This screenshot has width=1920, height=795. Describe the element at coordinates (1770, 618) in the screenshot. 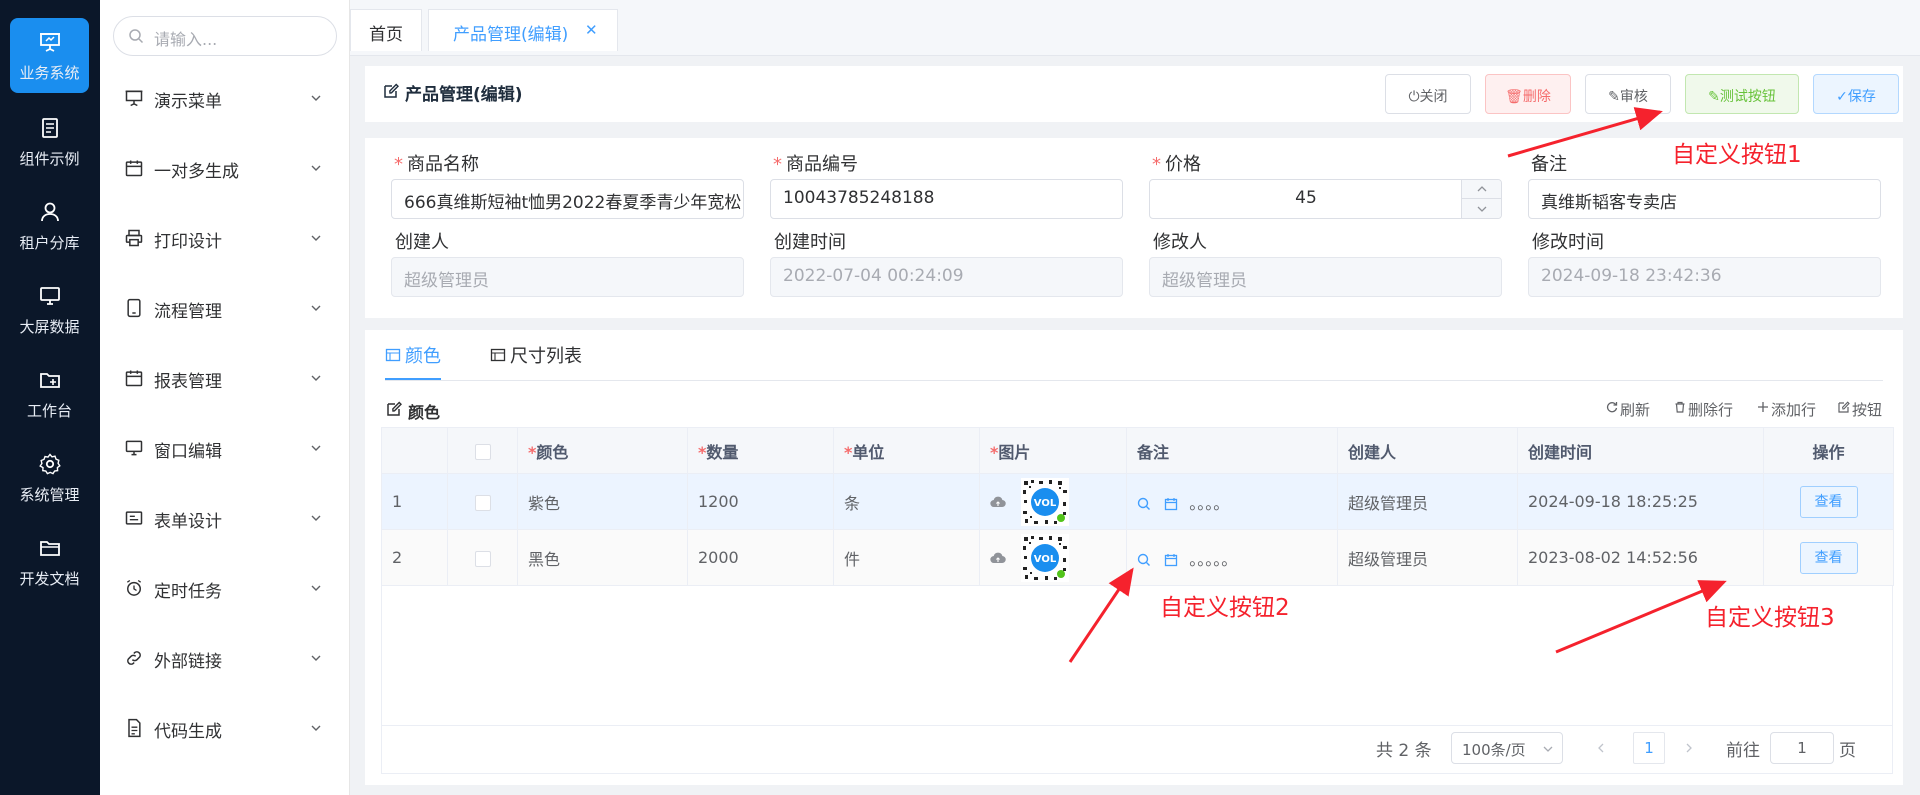

I see `annotation-label-3: 自定义按钮3` at that location.